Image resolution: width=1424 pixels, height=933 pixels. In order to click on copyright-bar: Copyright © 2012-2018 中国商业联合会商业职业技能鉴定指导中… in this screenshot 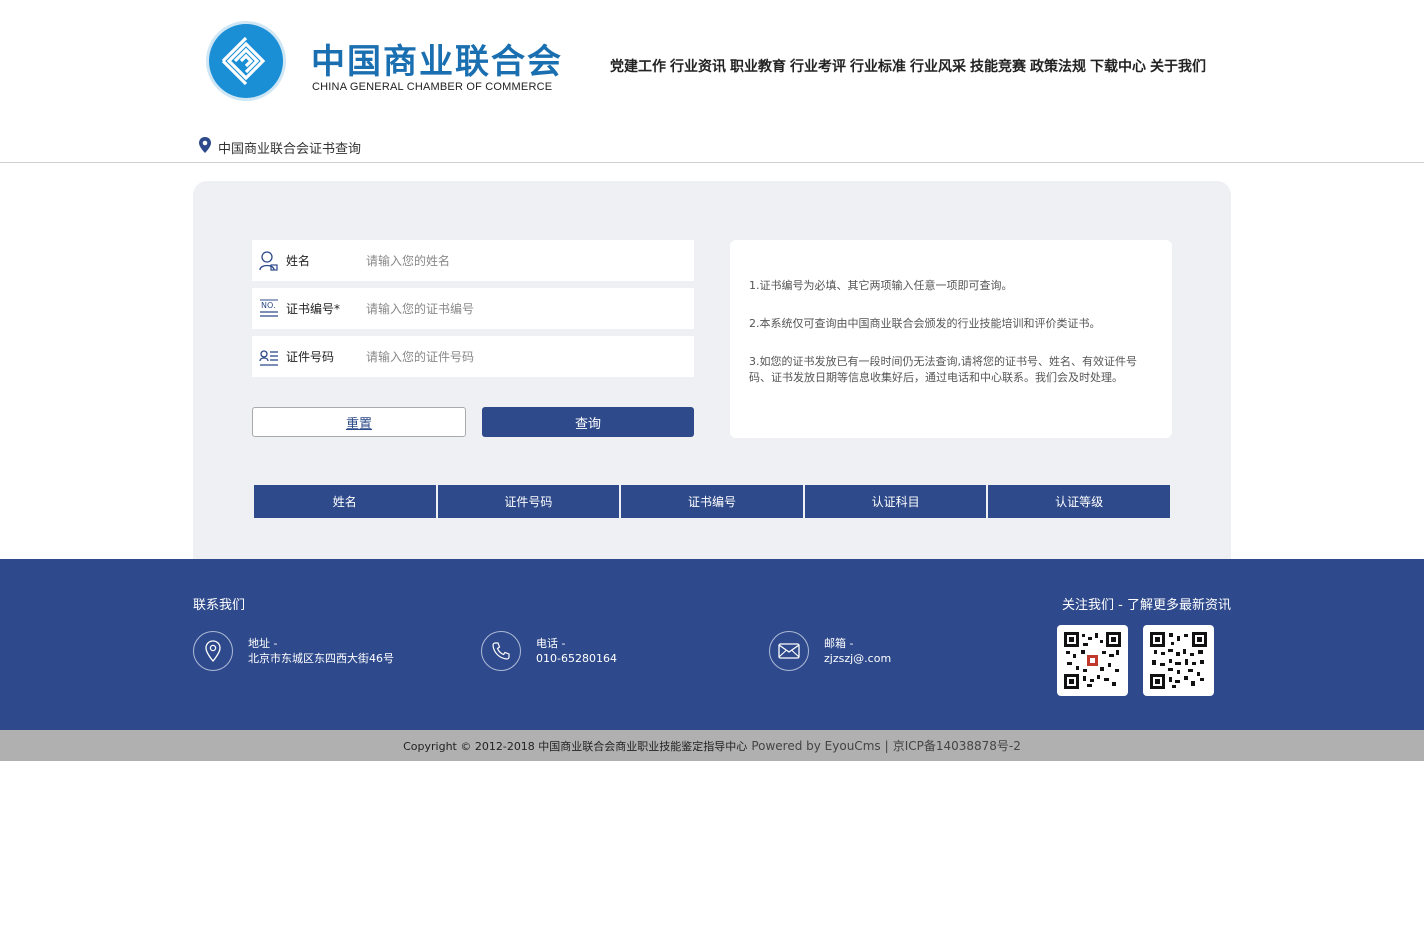, I will do `click(712, 745)`.